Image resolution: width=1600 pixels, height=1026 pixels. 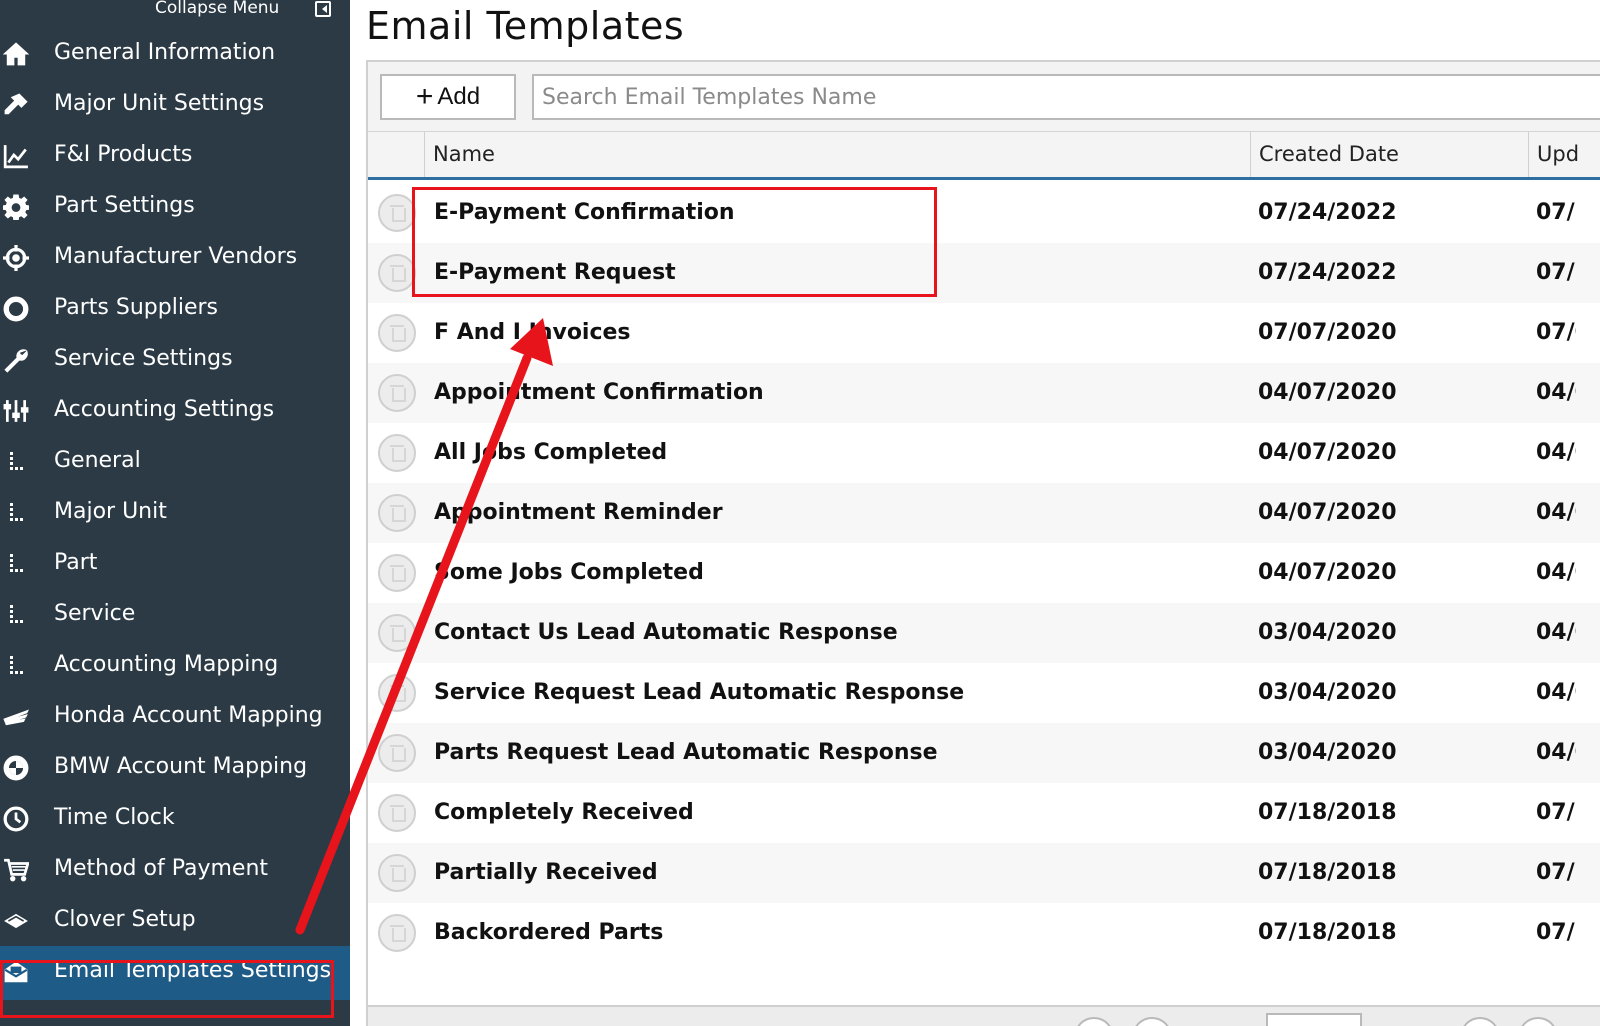 I want to click on table-row: Backordered Parts 07/18/2018 07/1, so click(x=984, y=933).